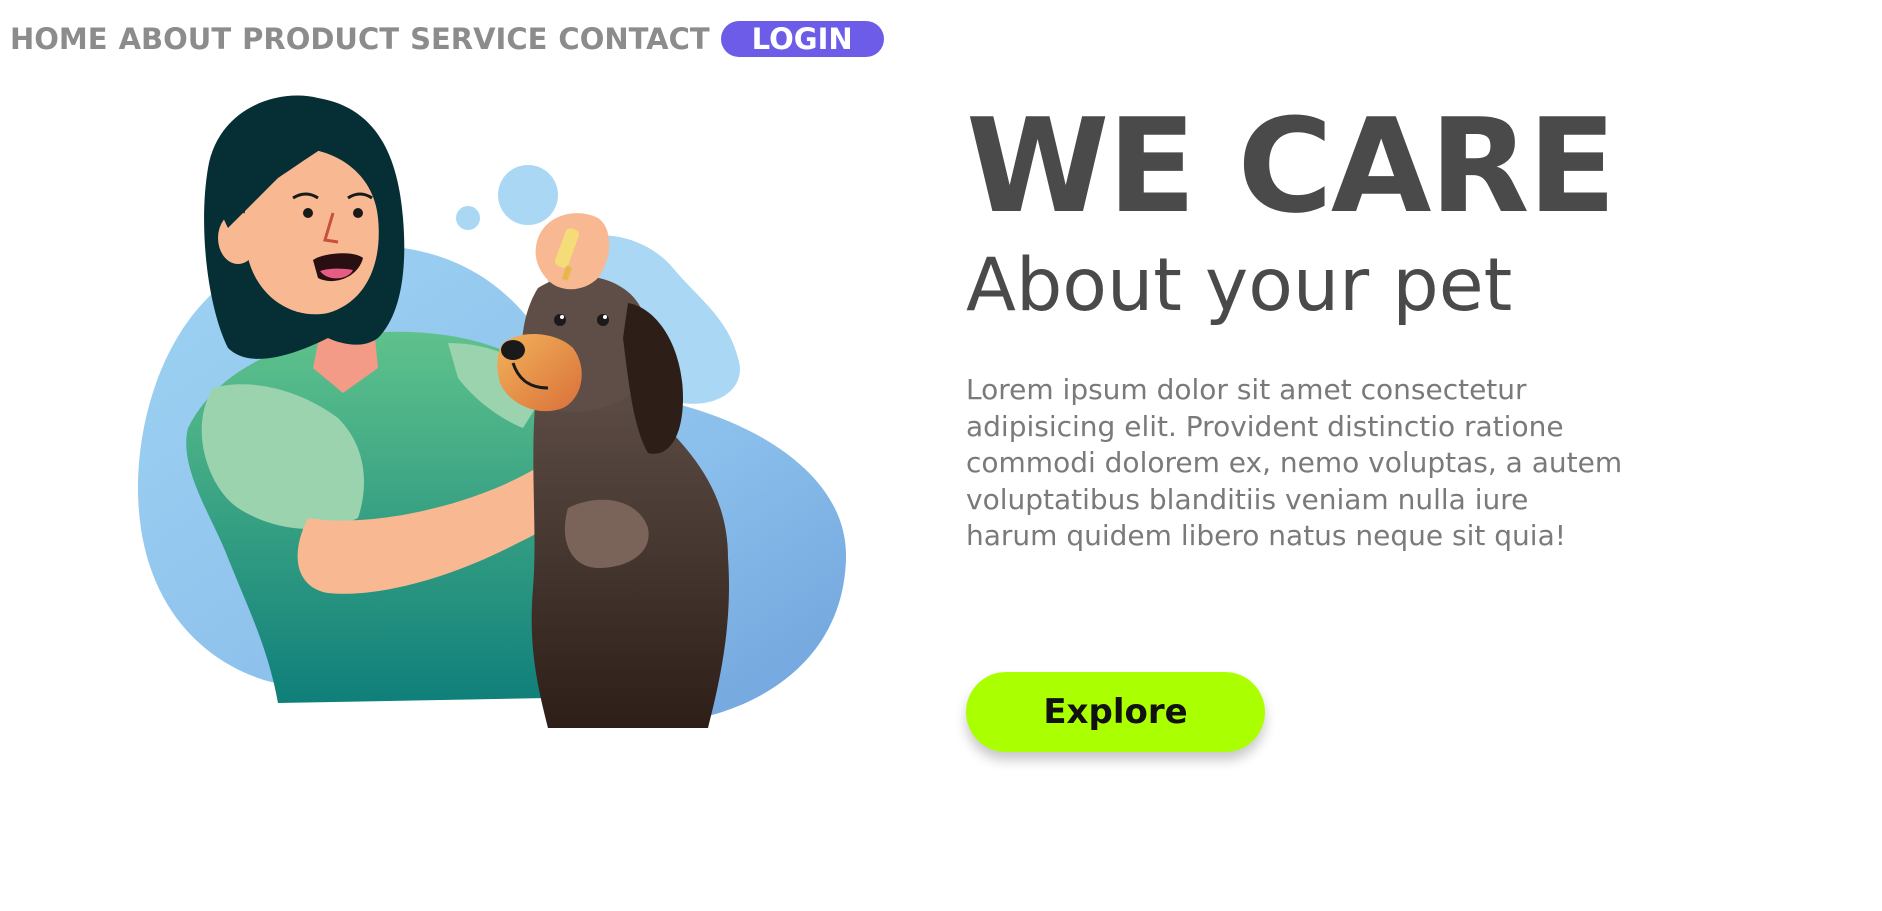 Image resolution: width=1882 pixels, height=911 pixels. I want to click on main-nav: HOME ABOUT PRODUCT SERVICE CONTACT LOGIN, so click(447, 39).